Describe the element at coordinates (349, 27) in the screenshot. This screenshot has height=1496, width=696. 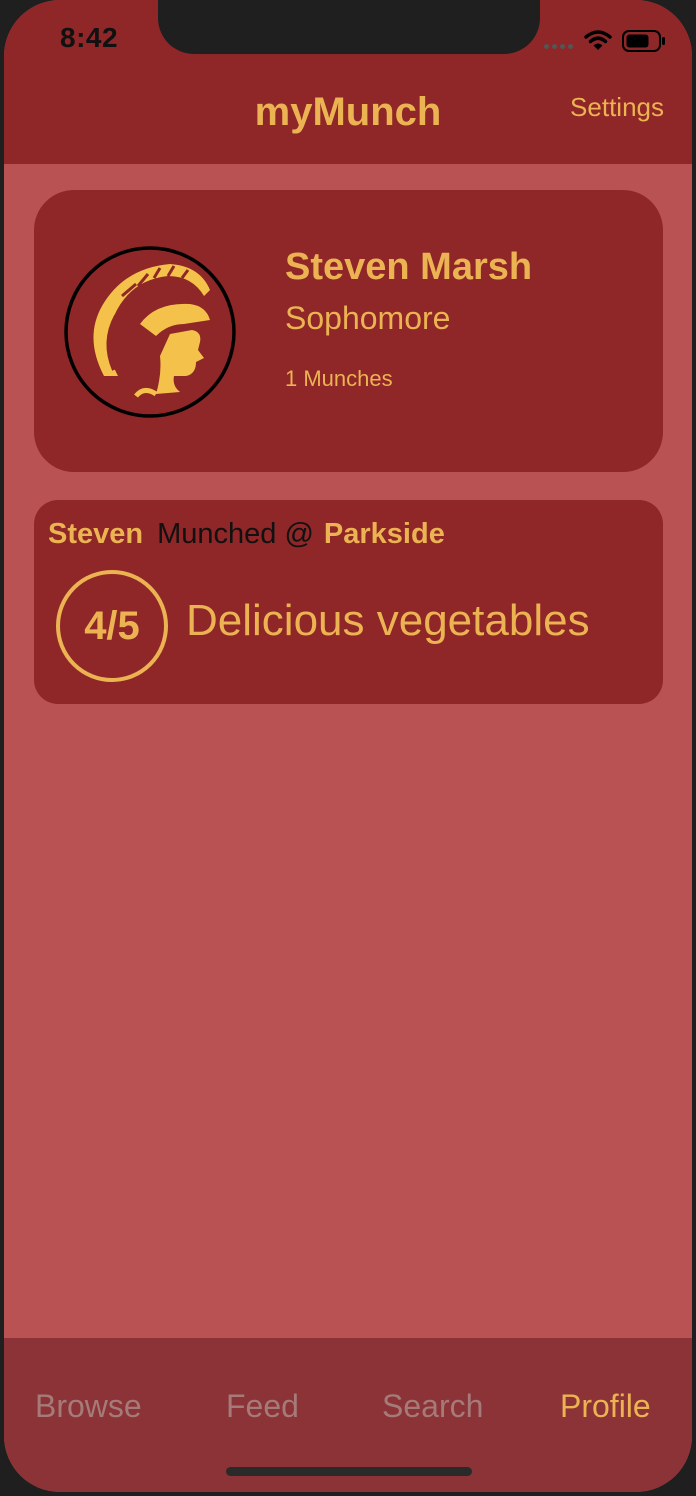
I see `notch` at that location.